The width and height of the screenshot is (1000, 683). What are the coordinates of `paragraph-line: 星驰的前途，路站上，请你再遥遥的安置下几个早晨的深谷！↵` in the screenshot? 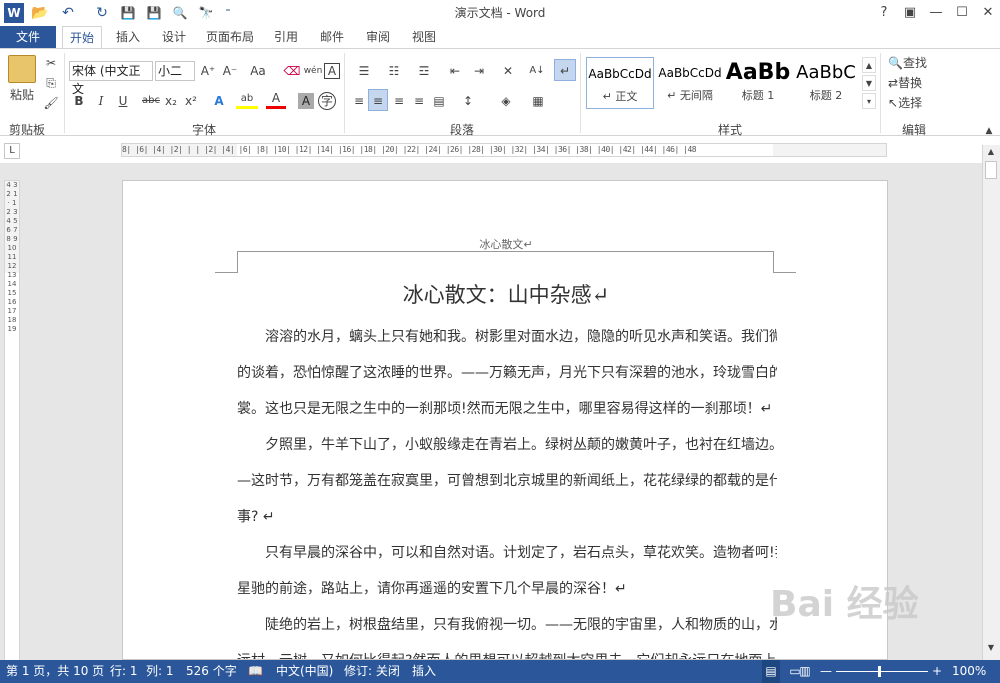 It's located at (507, 589).